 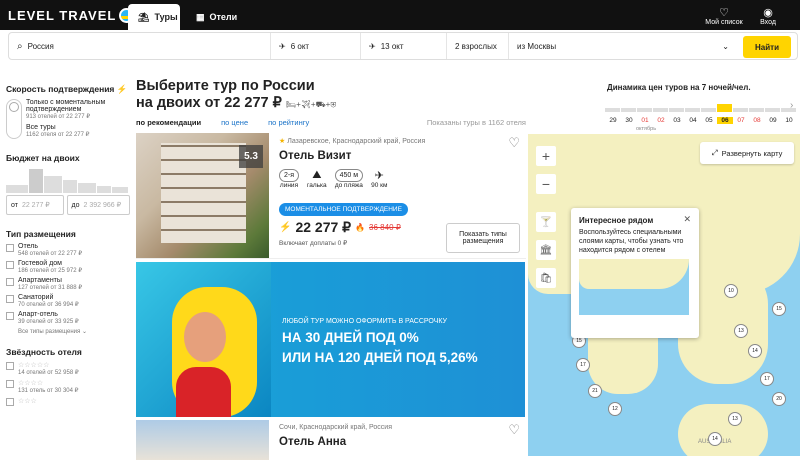 I want to click on to-label: до, so click(x=75, y=205).